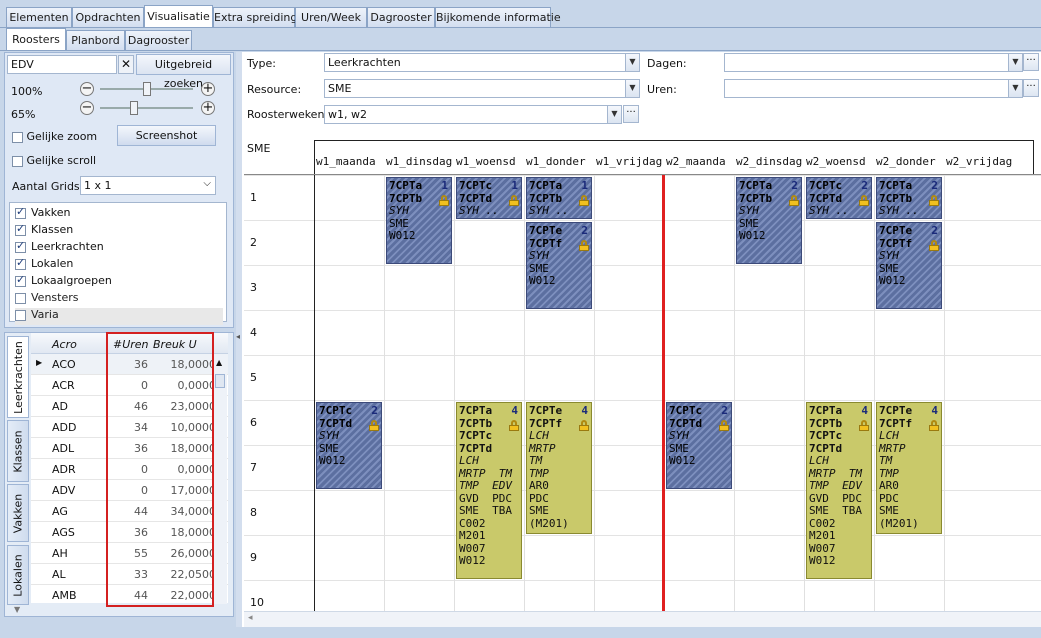  I want to click on tab-uren-week: Uren/Week, so click(331, 17).